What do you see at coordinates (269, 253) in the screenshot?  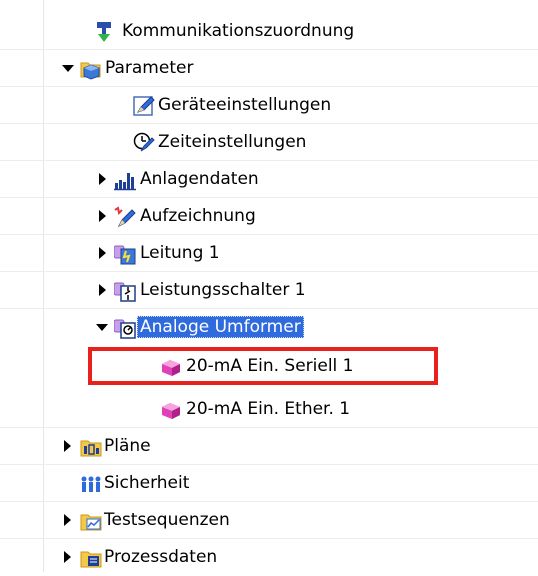 I see `tree-item-leitung-1: Leitung 1` at bounding box center [269, 253].